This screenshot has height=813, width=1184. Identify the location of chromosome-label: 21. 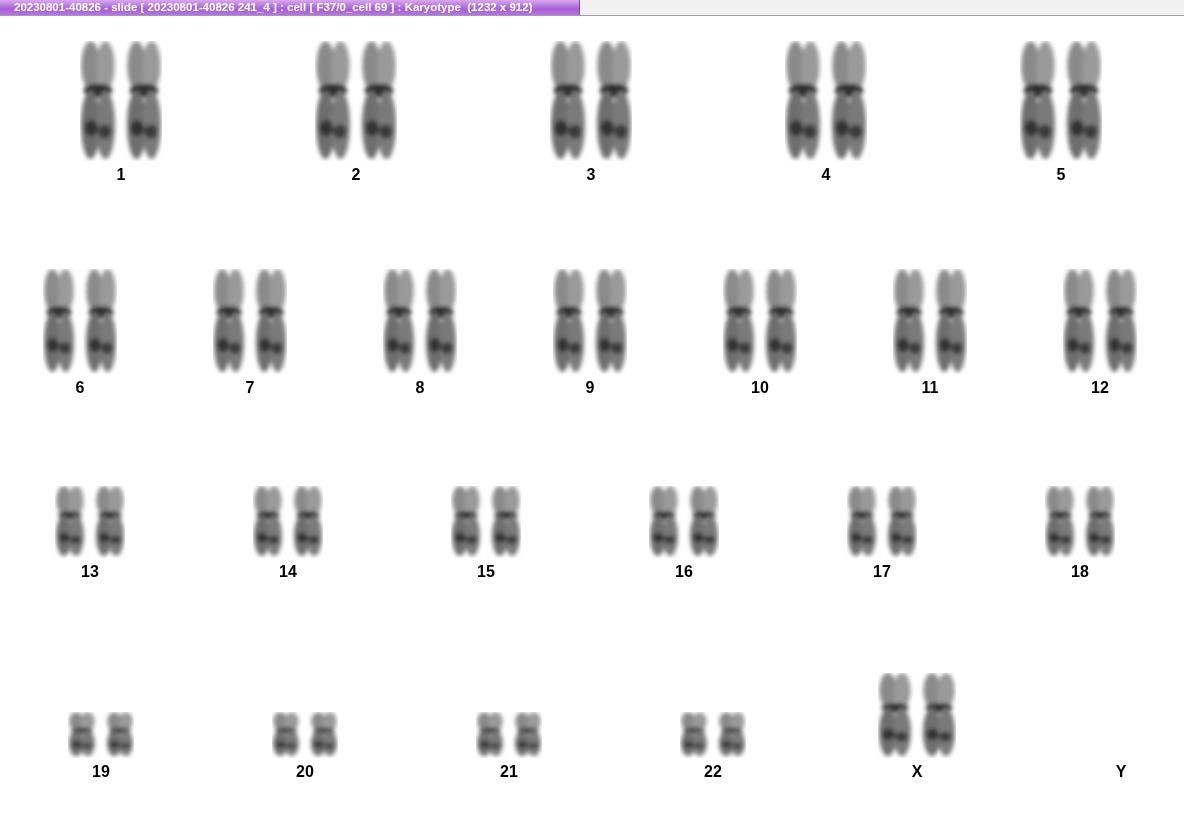
(509, 772).